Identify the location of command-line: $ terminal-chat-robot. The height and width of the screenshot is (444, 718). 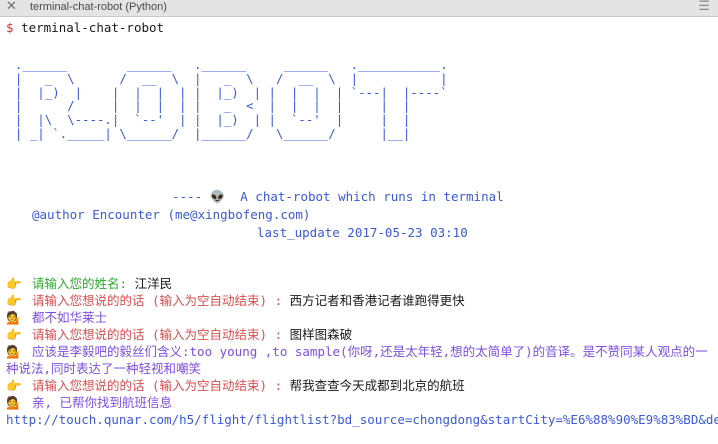
(85, 27).